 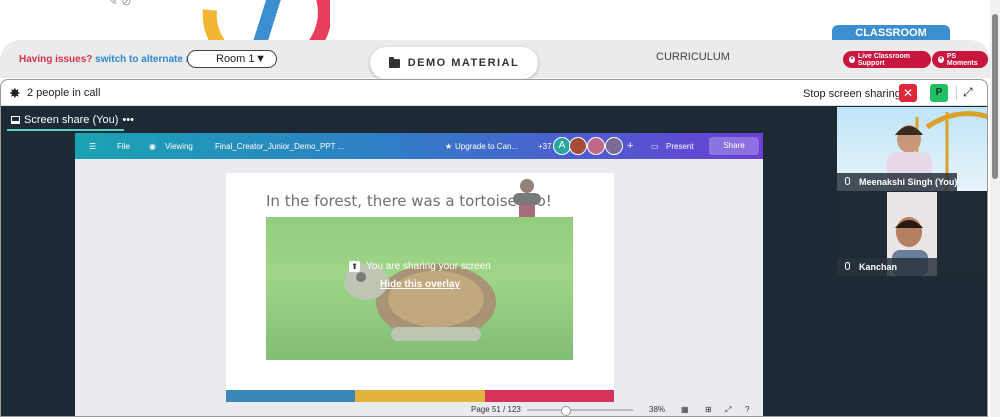 What do you see at coordinates (630, 146) in the screenshot?
I see `plus-icon: +` at bounding box center [630, 146].